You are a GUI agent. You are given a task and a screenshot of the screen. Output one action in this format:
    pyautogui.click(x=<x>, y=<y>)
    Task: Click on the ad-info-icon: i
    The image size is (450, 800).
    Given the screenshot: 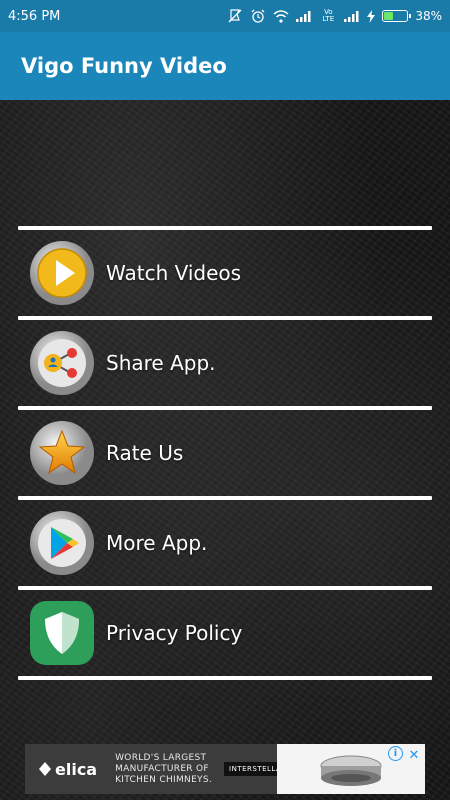 What is the action you would take?
    pyautogui.click(x=395, y=753)
    